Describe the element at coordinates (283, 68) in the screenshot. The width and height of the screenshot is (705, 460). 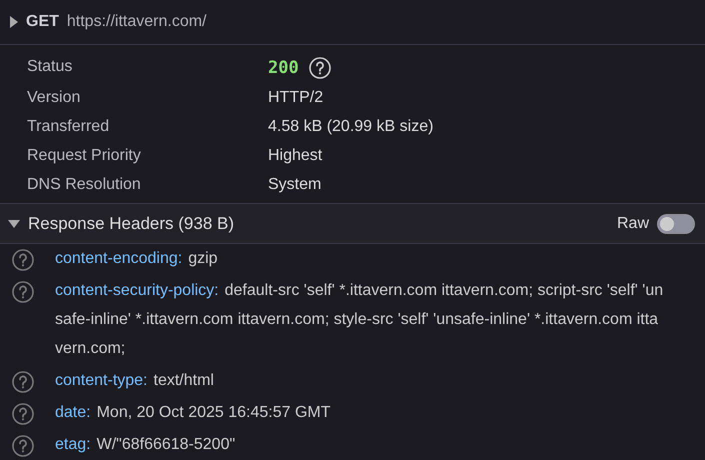
I see `status-code: 200` at that location.